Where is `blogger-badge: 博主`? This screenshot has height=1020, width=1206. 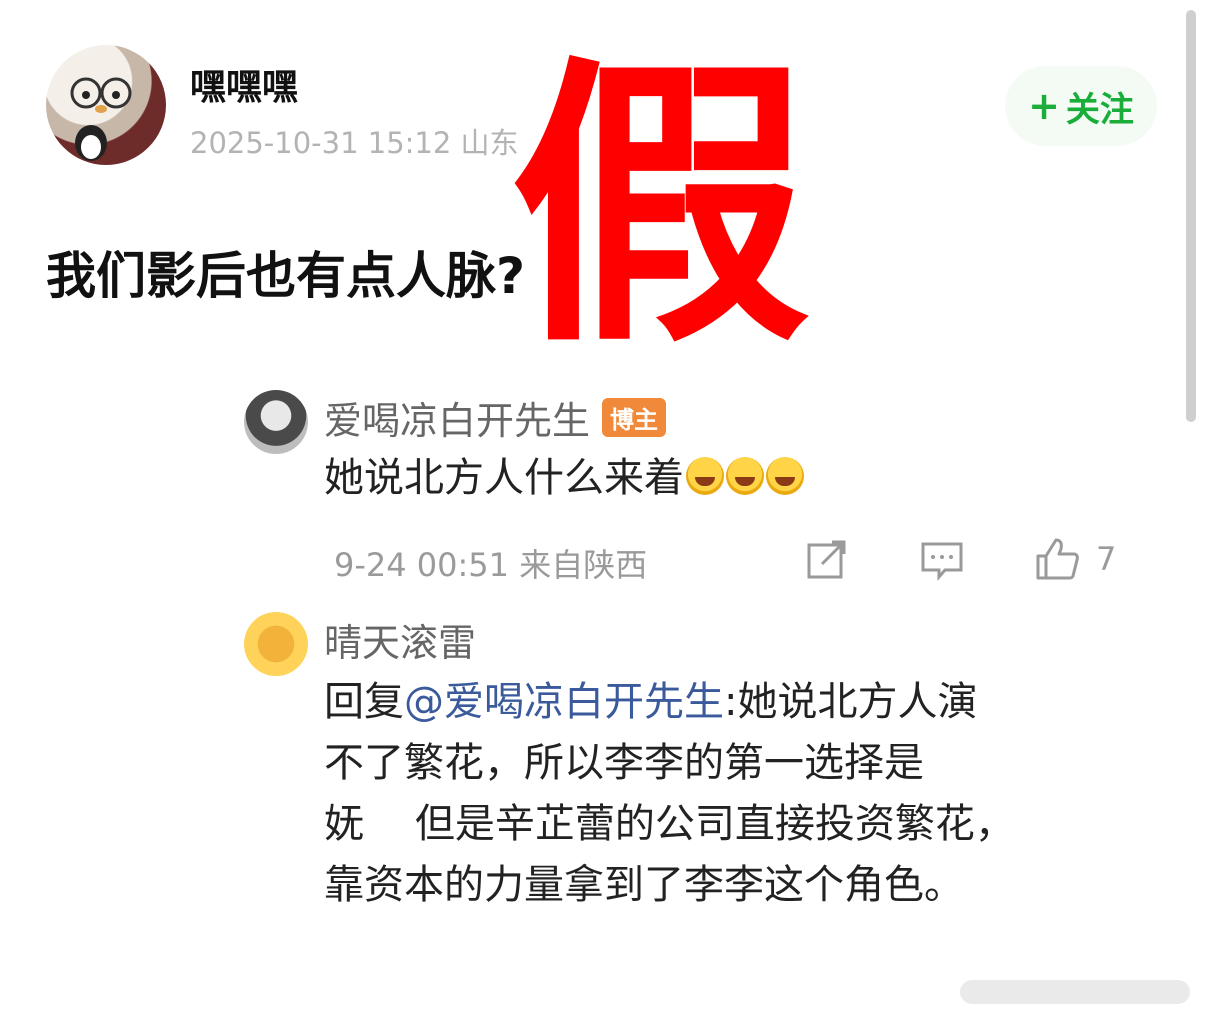 blogger-badge: 博主 is located at coordinates (634, 417).